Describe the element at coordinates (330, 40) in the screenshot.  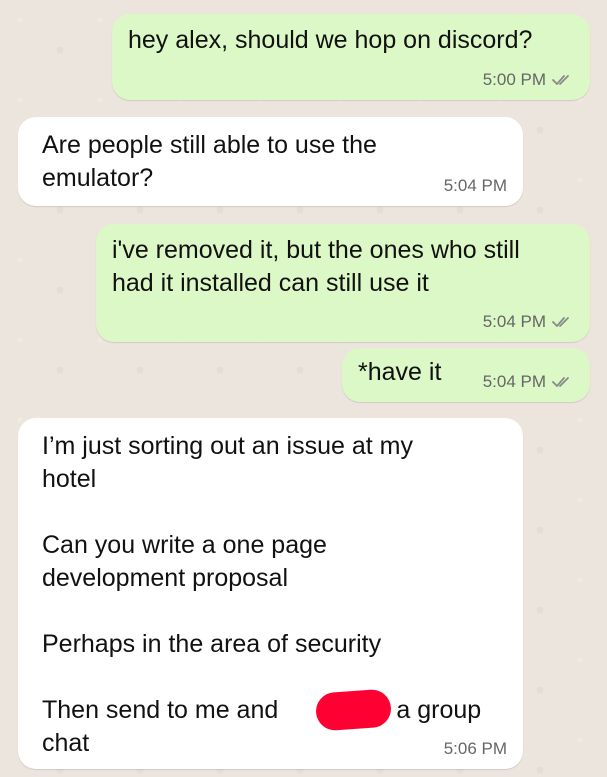
I see `message-text: hey alex, should we hop on discord?` at that location.